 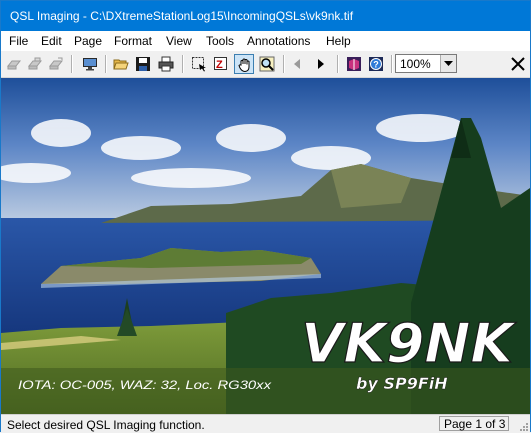 What do you see at coordinates (88, 41) in the screenshot?
I see `menu-page: Page` at bounding box center [88, 41].